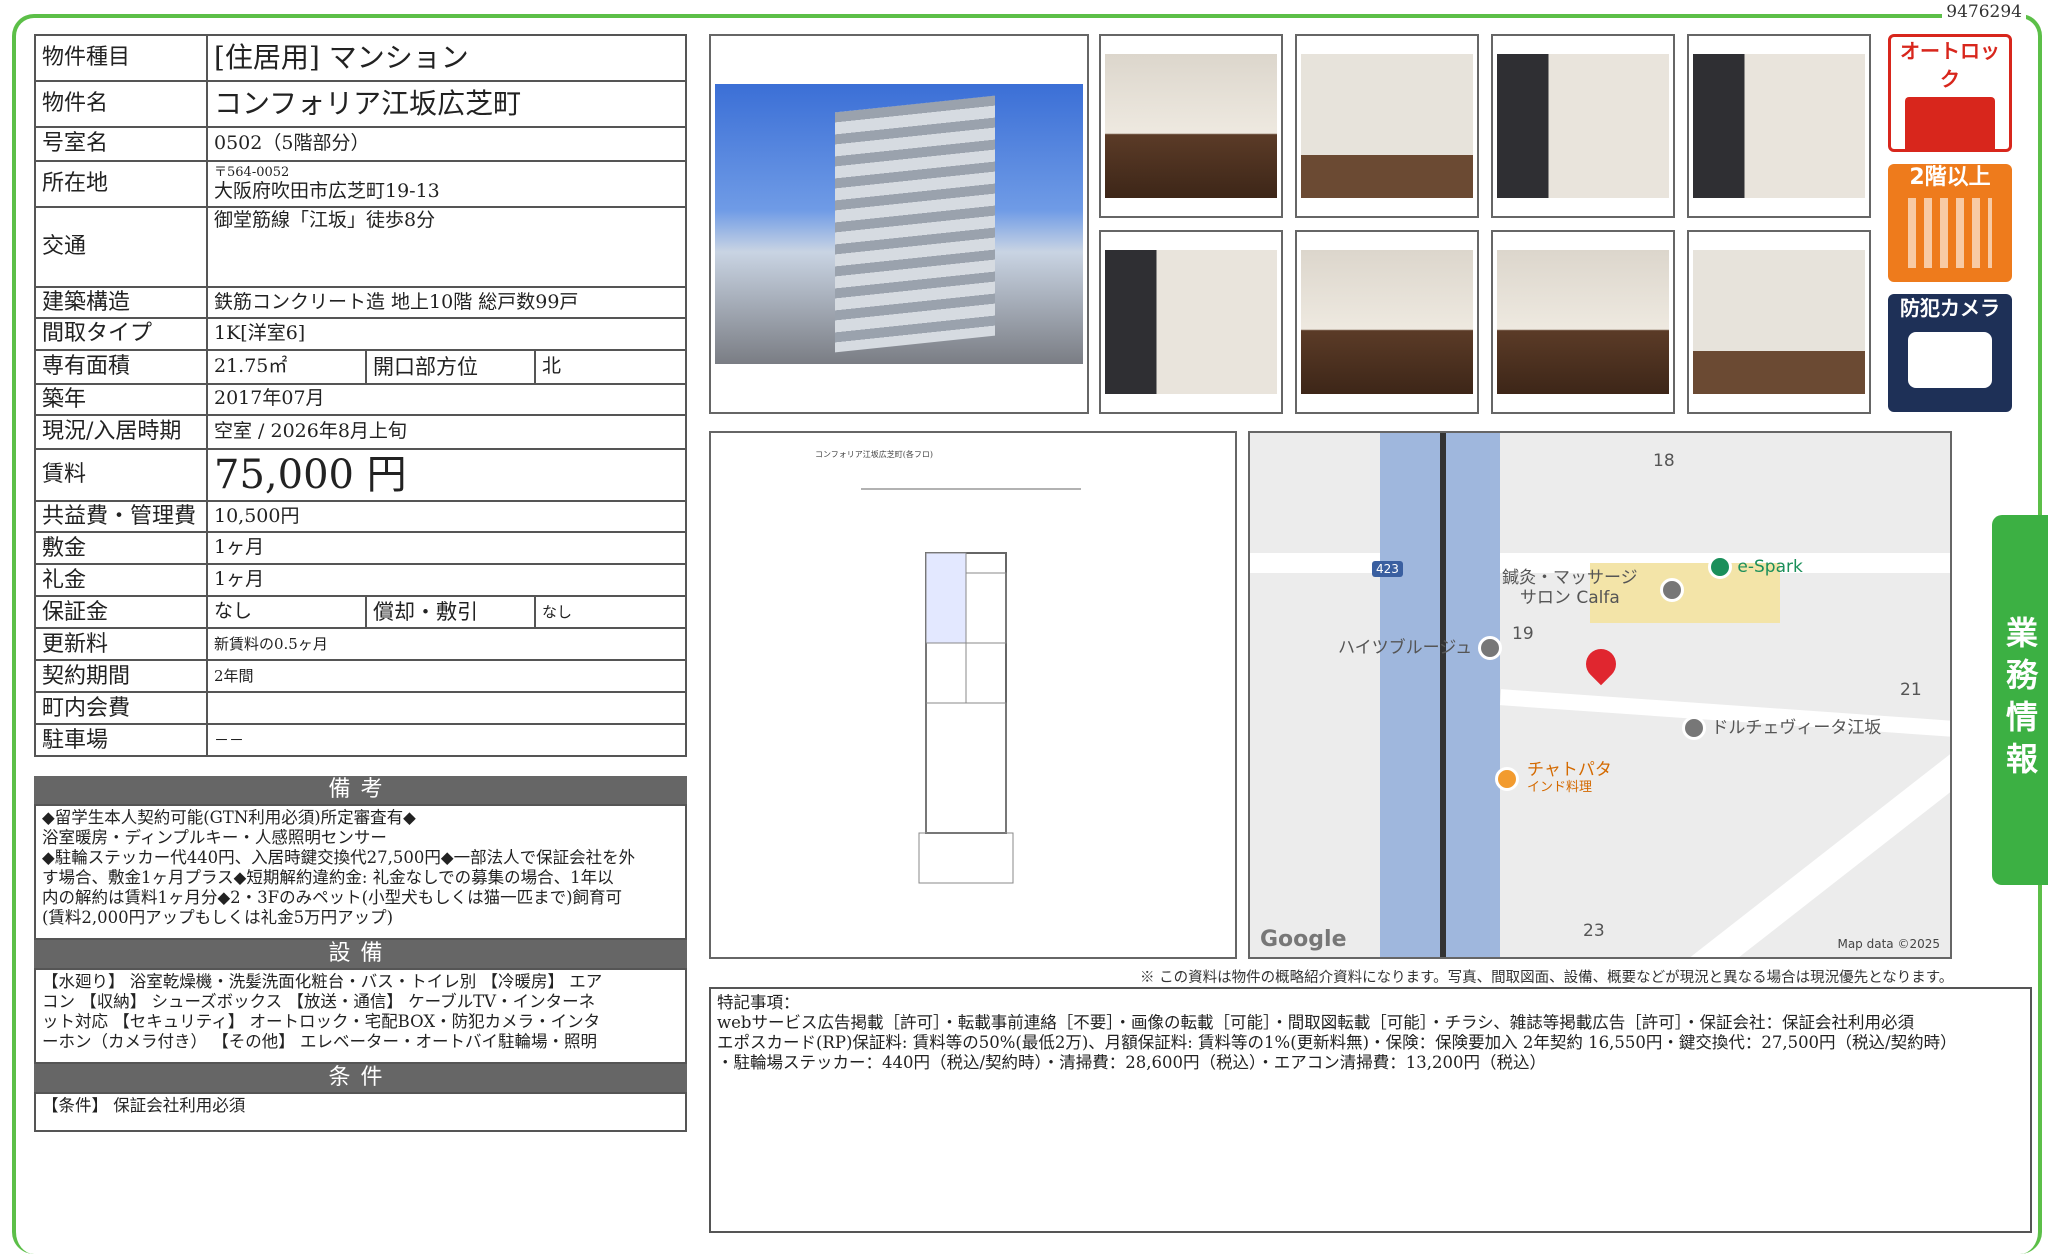  Describe the element at coordinates (121, 334) in the screenshot. I see `layout-label: 間取タイプ` at that location.